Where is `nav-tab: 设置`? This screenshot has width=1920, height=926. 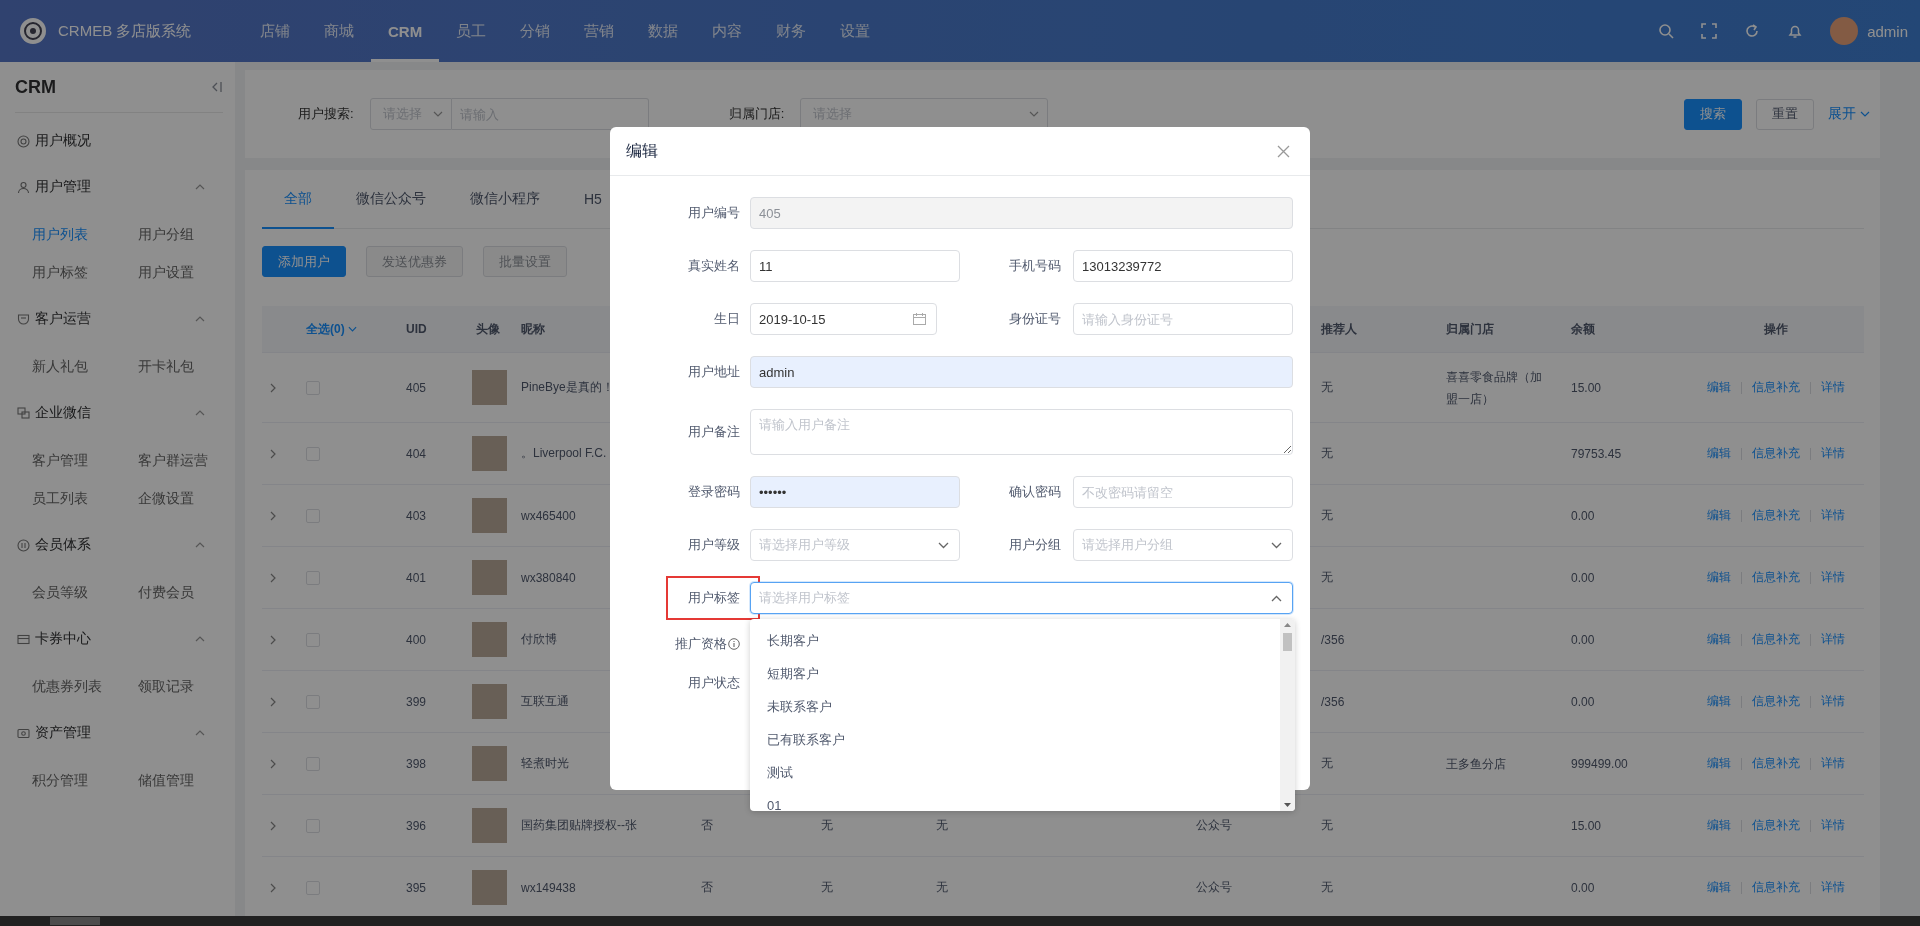 nav-tab: 设置 is located at coordinates (855, 31).